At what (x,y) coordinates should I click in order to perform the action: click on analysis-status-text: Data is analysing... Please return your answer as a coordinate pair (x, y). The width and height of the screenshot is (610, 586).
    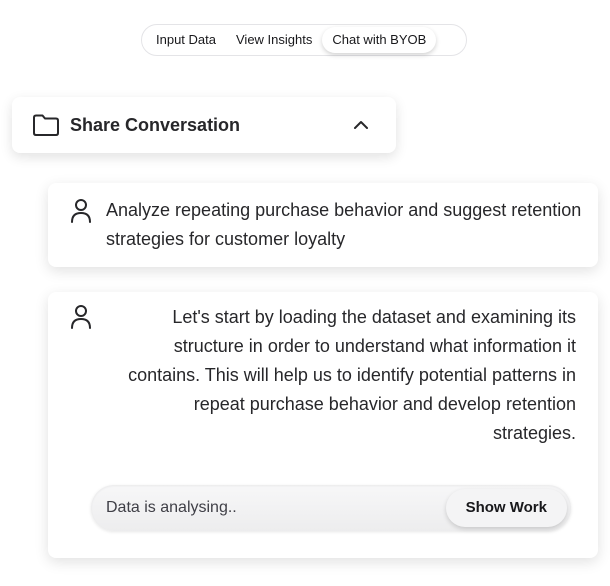
    Looking at the image, I should click on (171, 507).